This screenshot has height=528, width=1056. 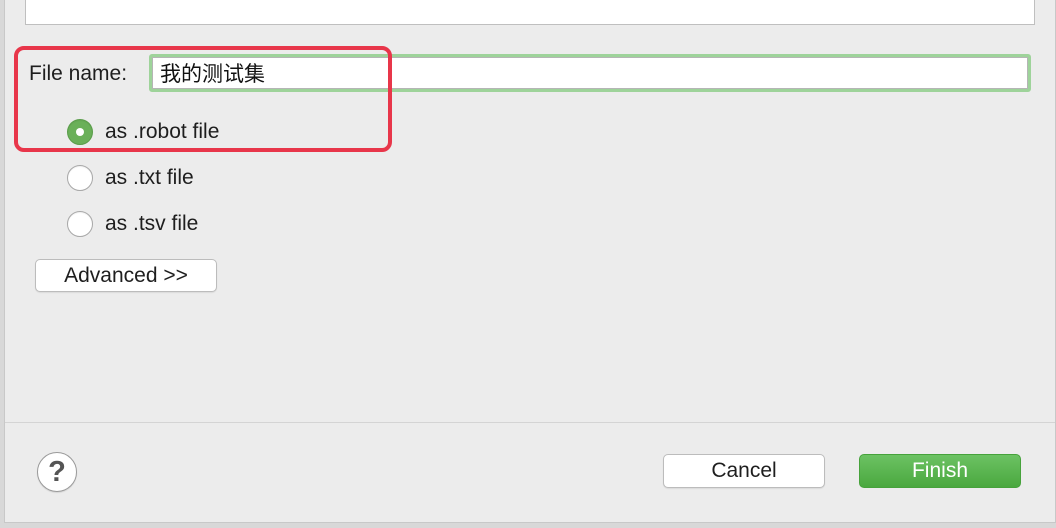 I want to click on file-name-input: 我的测试集, so click(x=590, y=73).